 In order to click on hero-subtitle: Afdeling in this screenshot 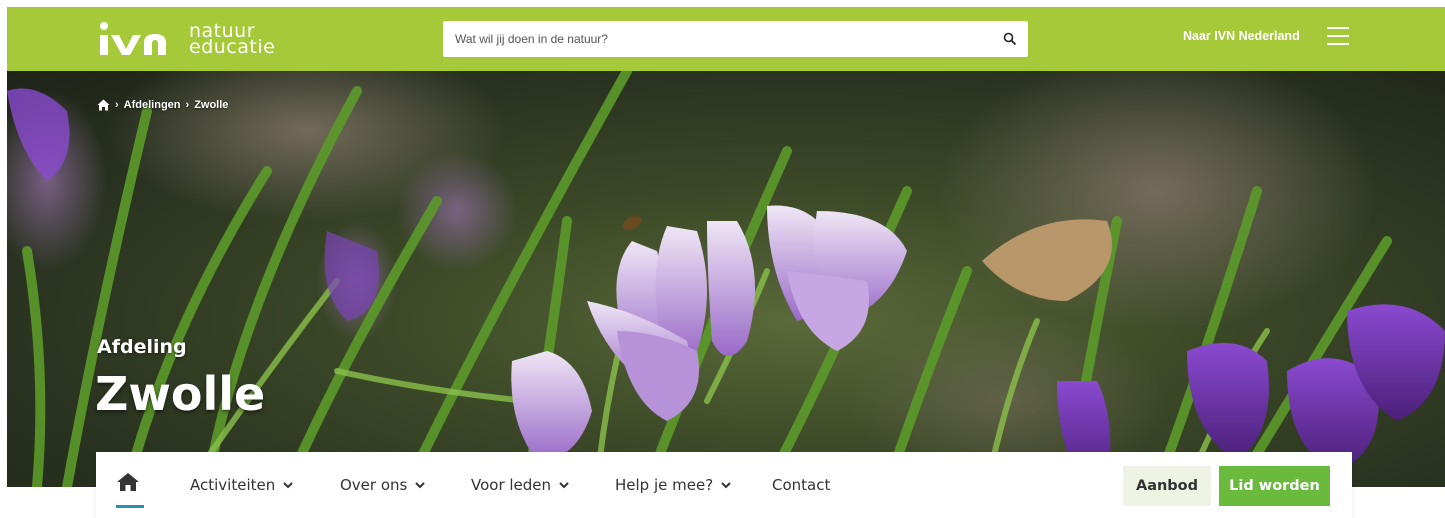, I will do `click(142, 347)`.